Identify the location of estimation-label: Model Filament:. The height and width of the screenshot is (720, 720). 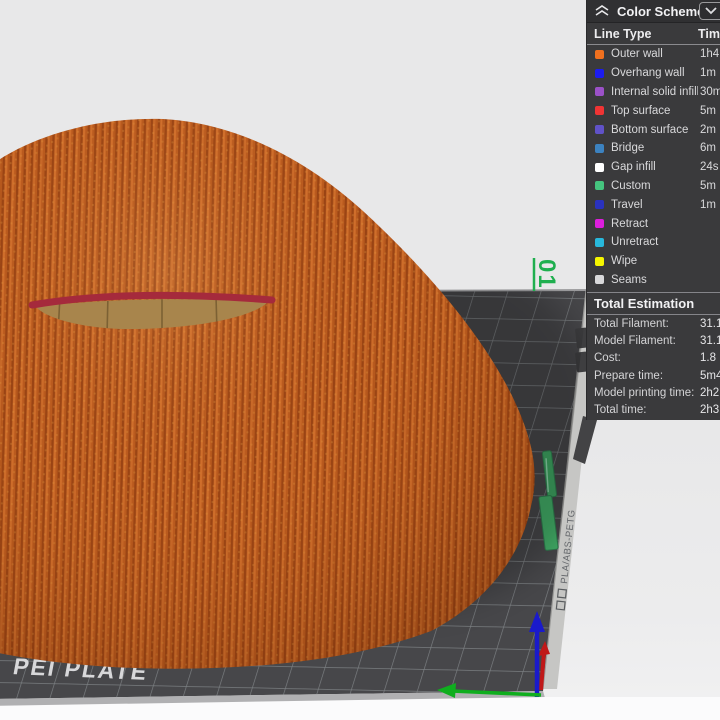
(635, 341).